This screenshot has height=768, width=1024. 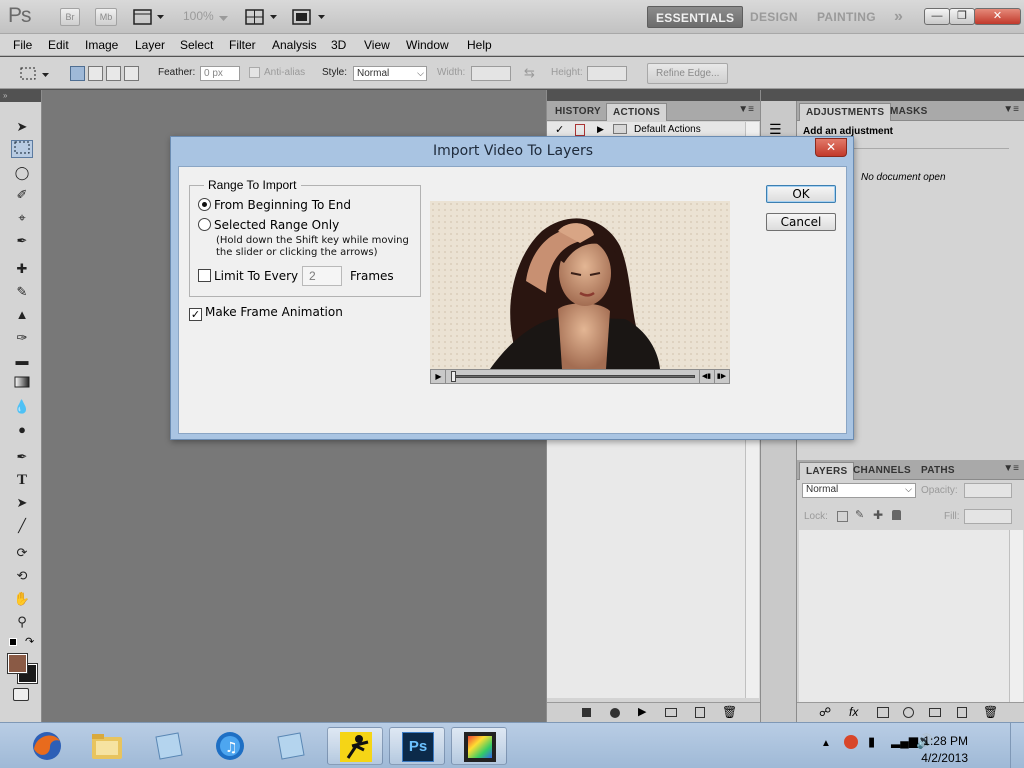 What do you see at coordinates (274, 205) in the screenshot?
I see `option-from-beginning-to-end: From Beginning To End` at bounding box center [274, 205].